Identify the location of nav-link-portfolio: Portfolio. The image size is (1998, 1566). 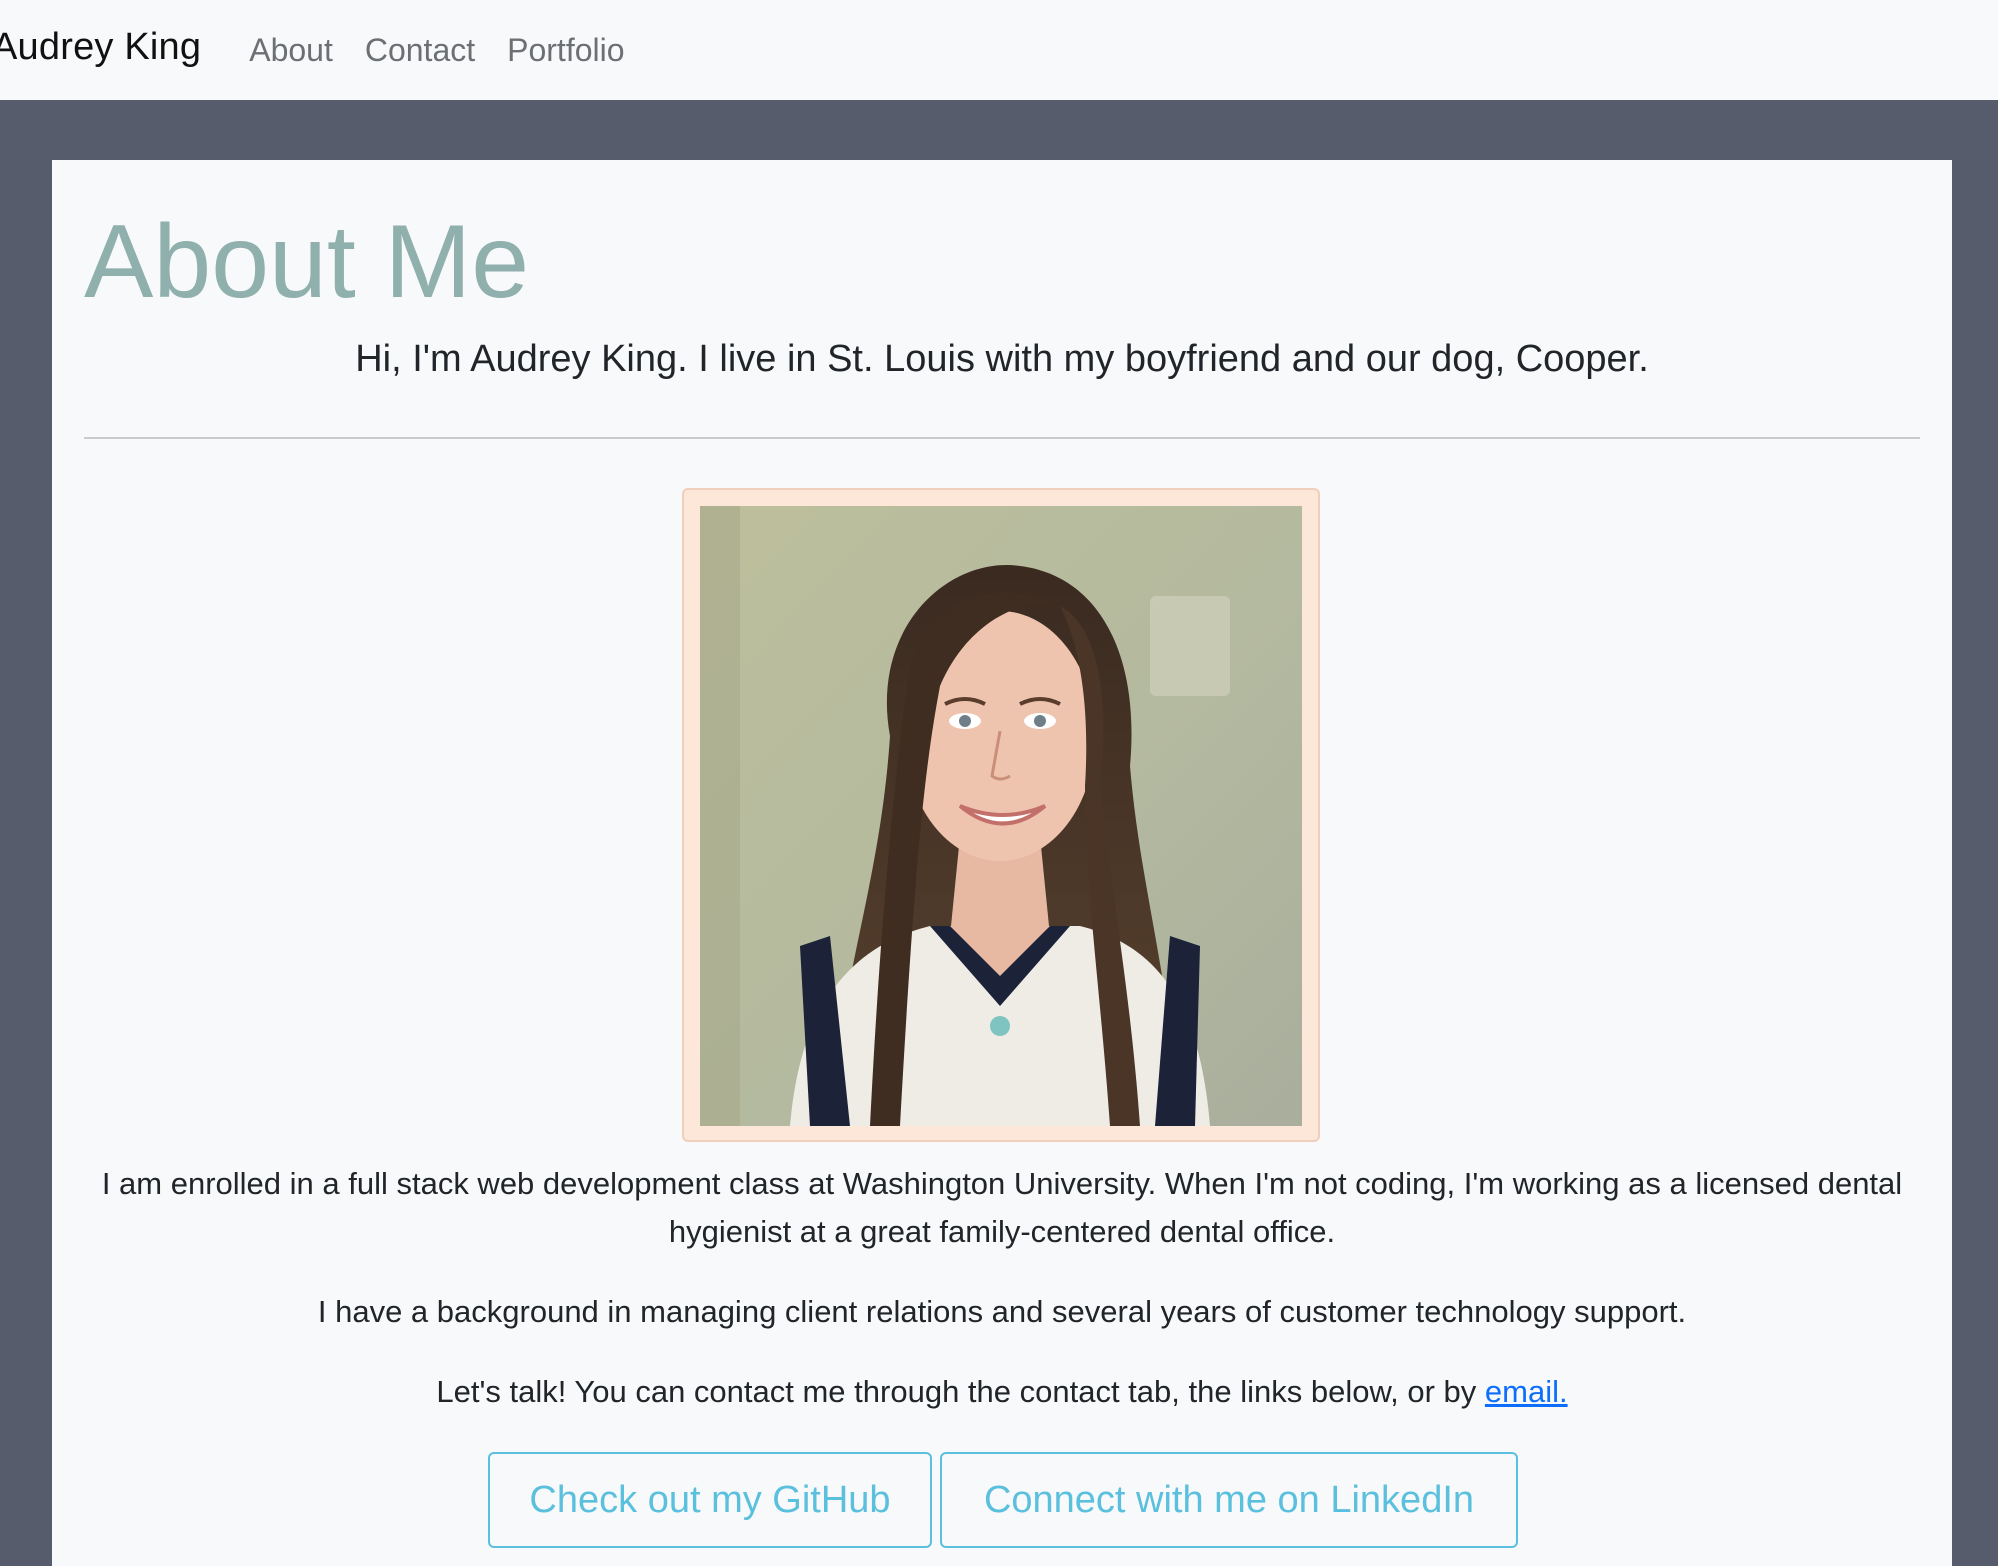
(565, 50).